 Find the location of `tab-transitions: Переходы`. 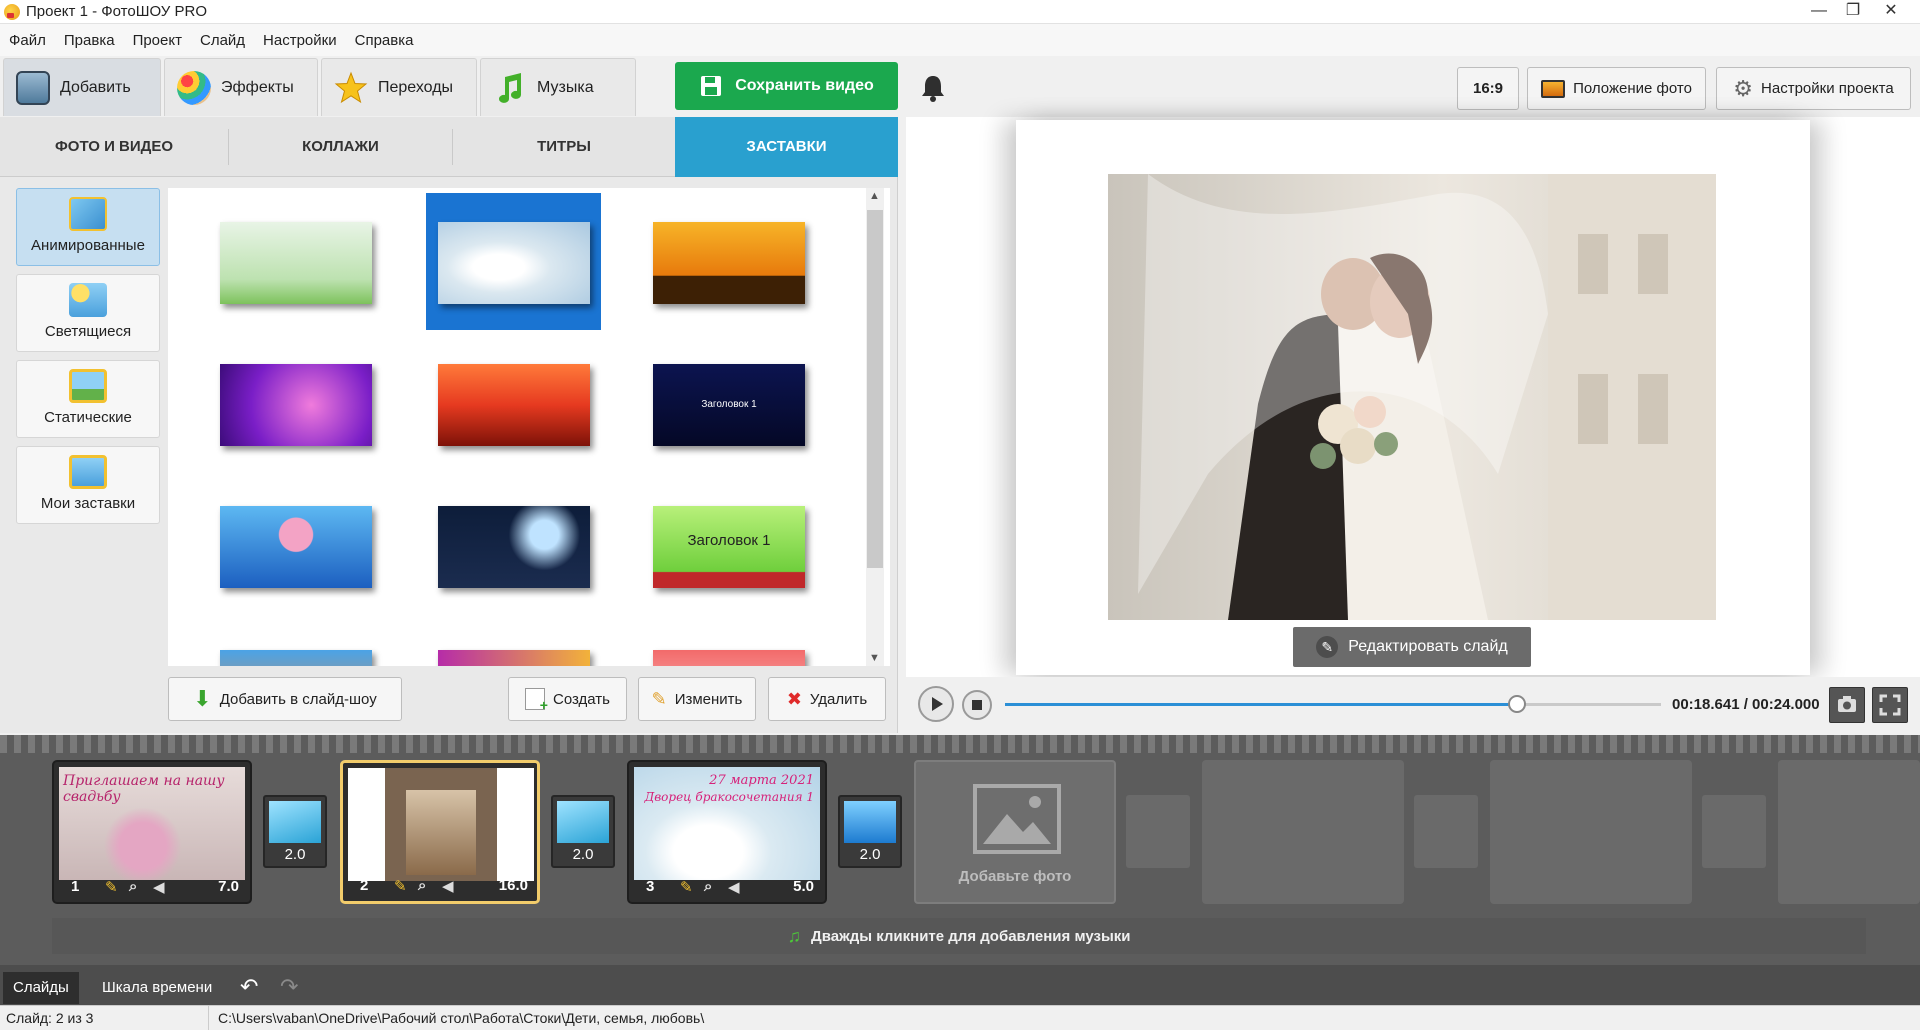

tab-transitions: Переходы is located at coordinates (399, 87).